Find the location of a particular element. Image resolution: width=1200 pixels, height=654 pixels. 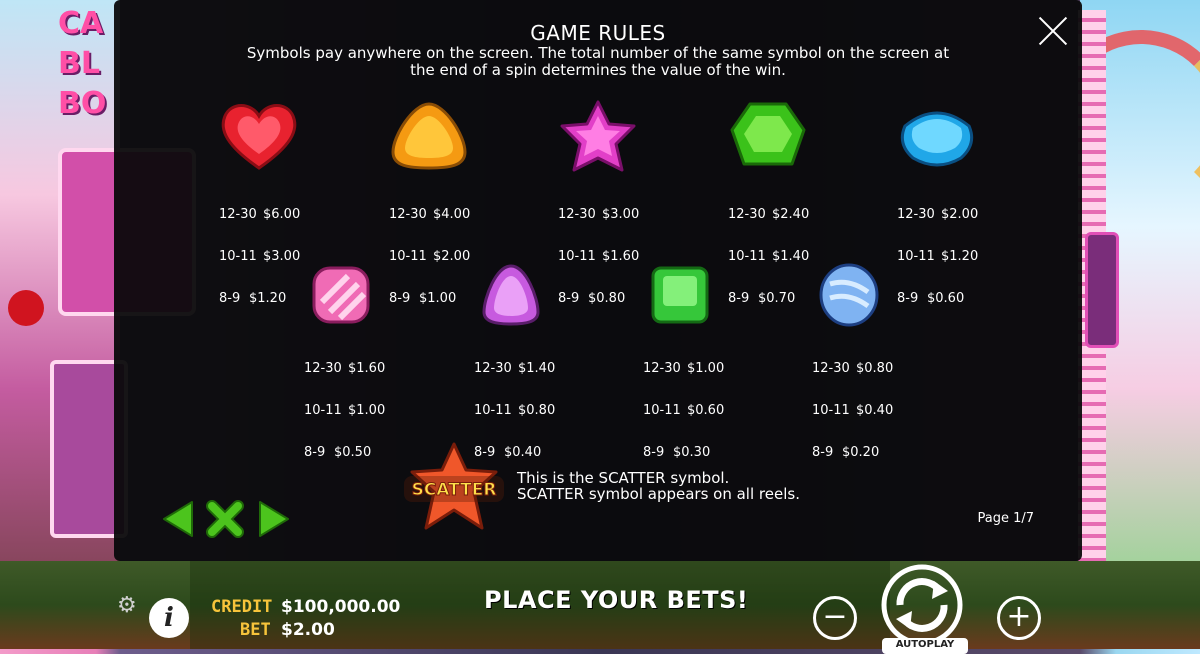

next-page-arrow-icon is located at coordinates (274, 519).